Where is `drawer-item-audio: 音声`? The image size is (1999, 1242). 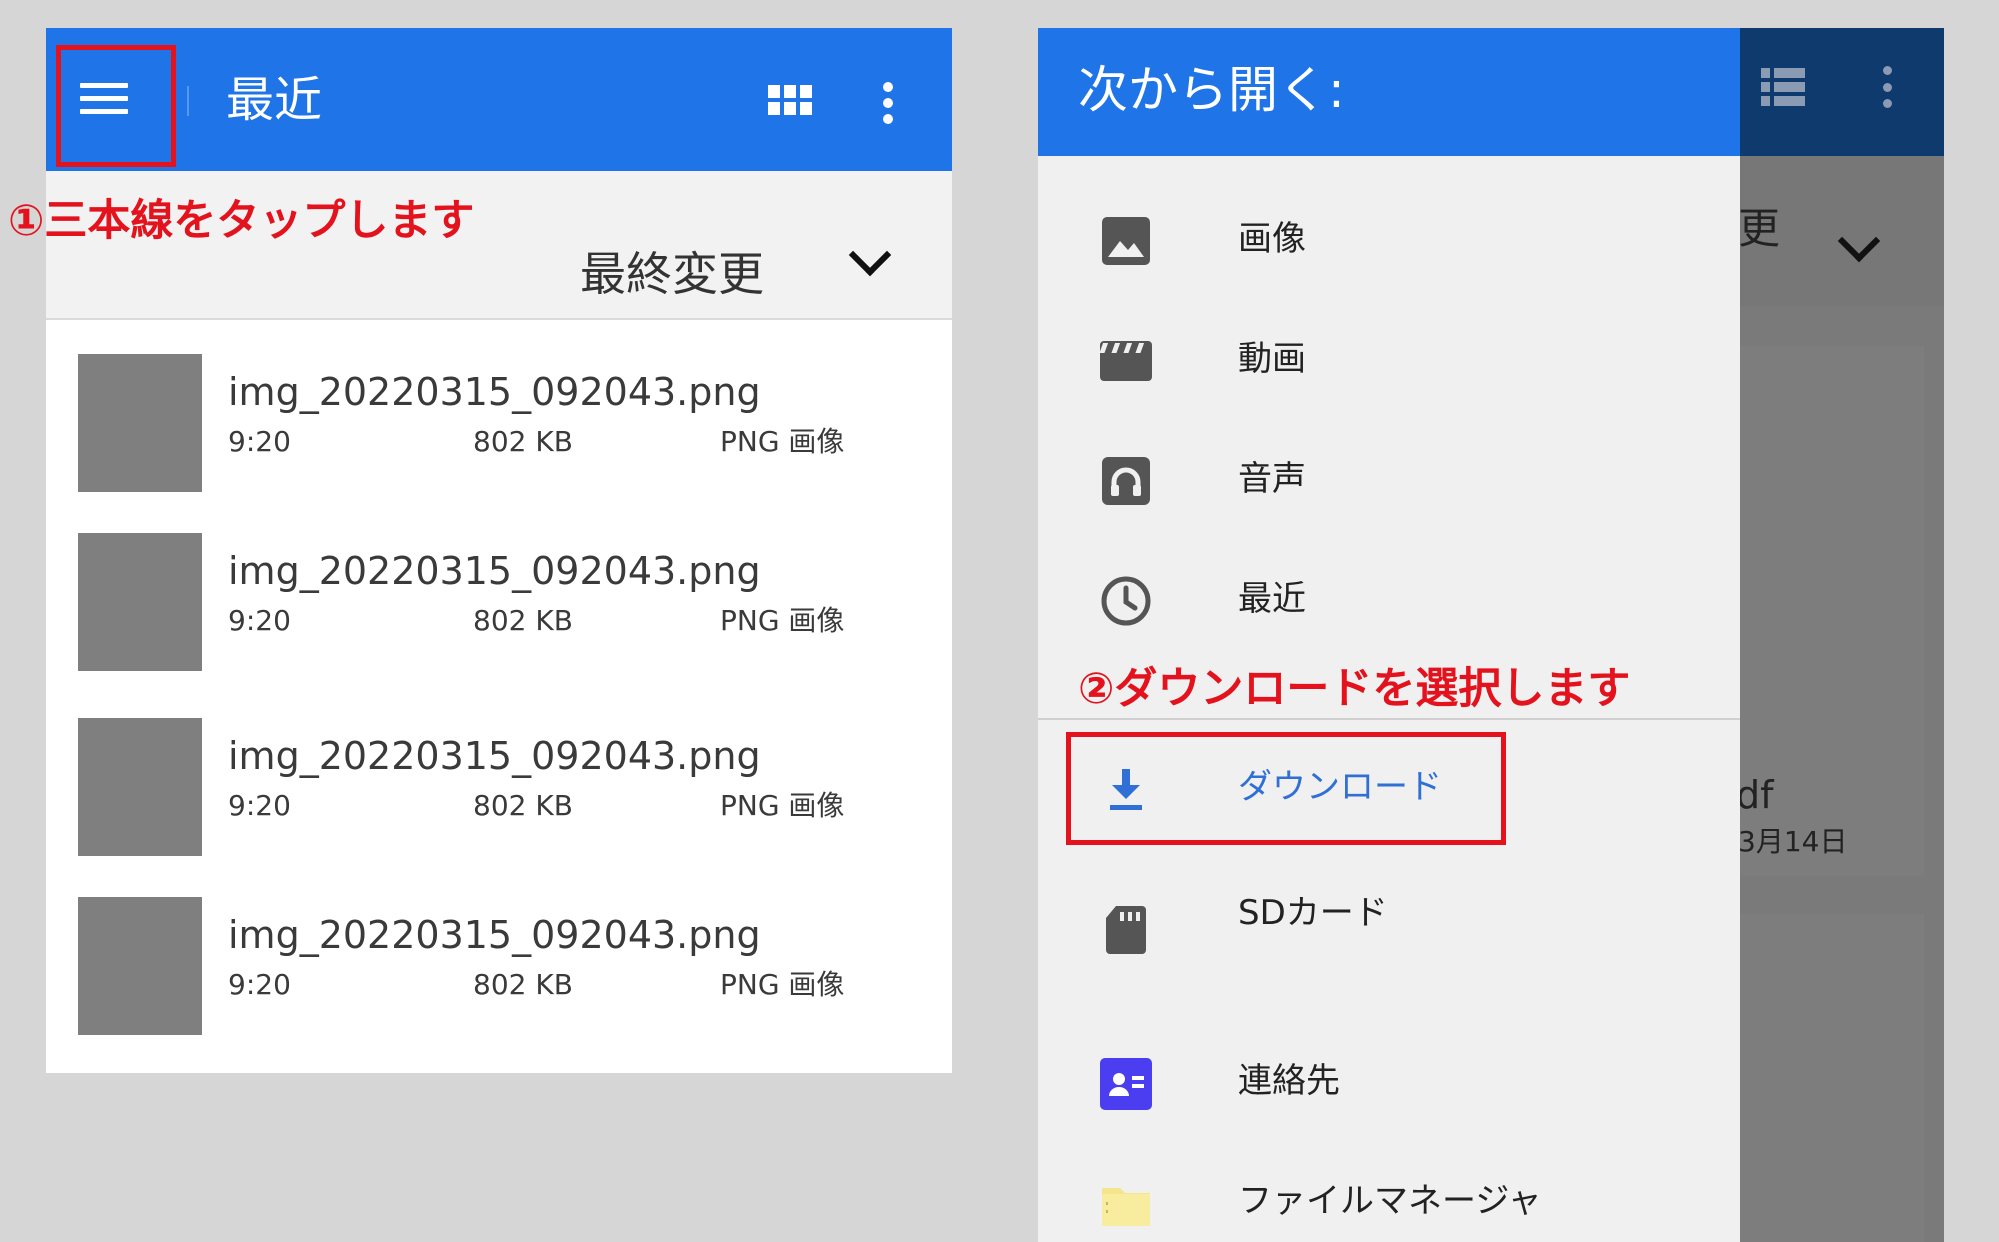
drawer-item-audio: 音声 is located at coordinates (1389, 480).